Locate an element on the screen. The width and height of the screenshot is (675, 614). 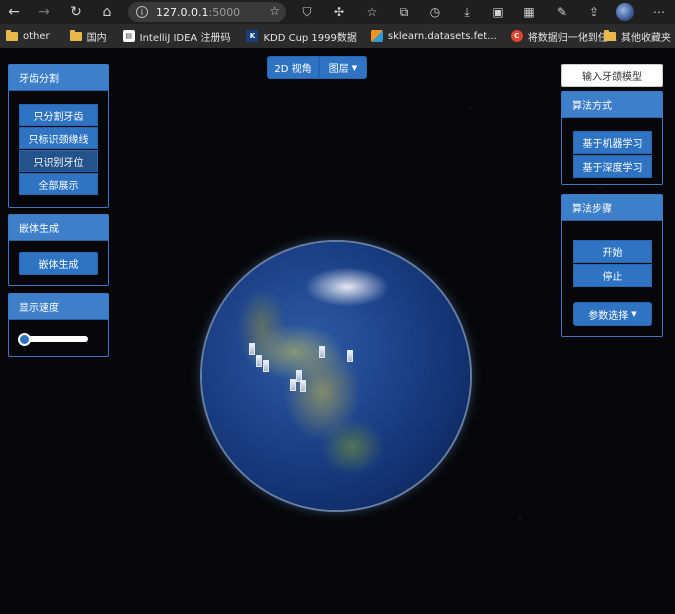
bookmark-label: 其他收藏夹 is located at coordinates (646, 38).